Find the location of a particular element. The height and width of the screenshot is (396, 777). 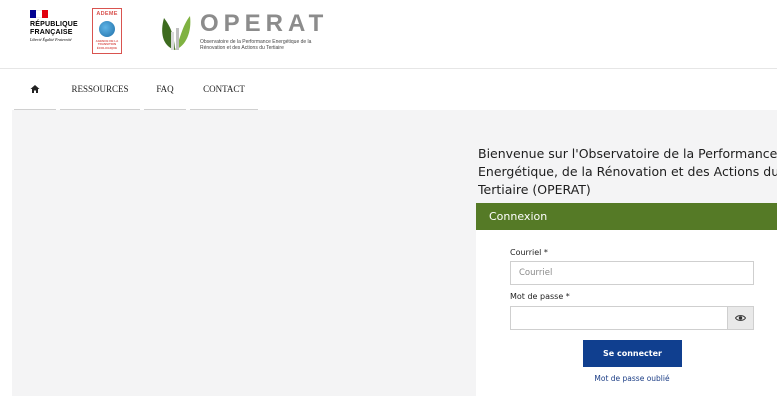

nav-item-contact: CONTACT is located at coordinates (224, 89).